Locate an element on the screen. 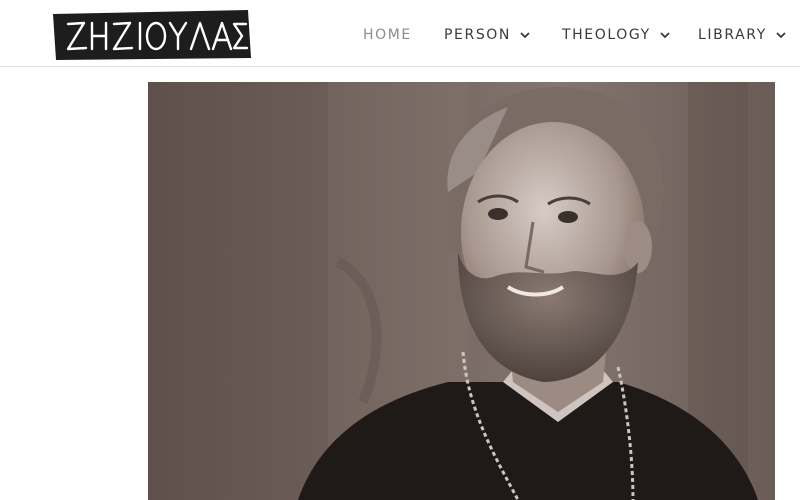  nav-item-person: PERSON is located at coordinates (487, 35).